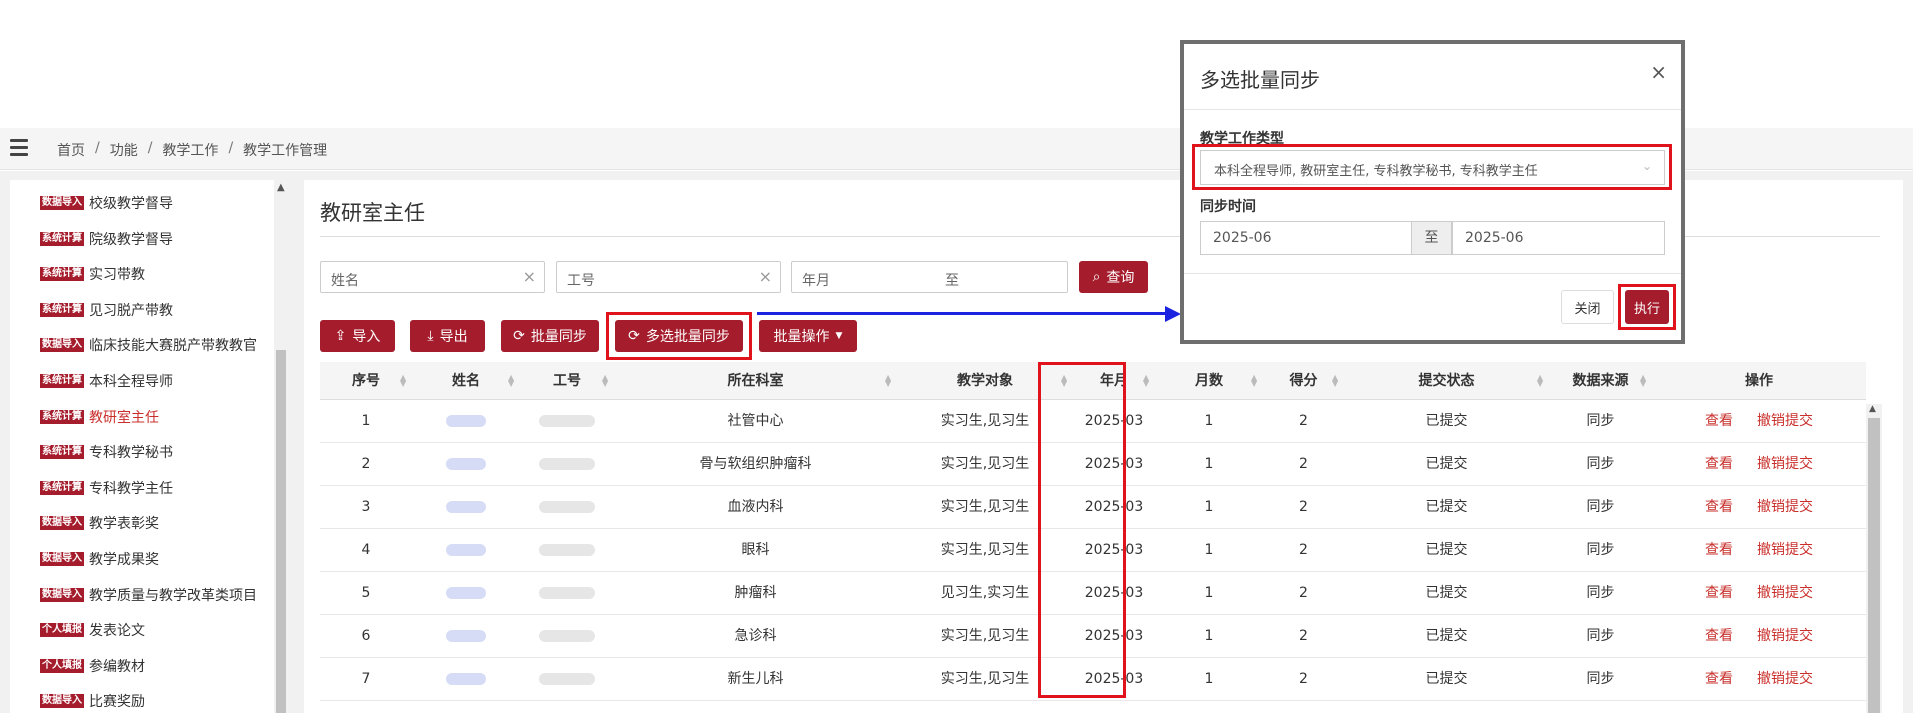 The width and height of the screenshot is (1913, 713). What do you see at coordinates (1209, 381) in the screenshot?
I see `column-header: 月数` at bounding box center [1209, 381].